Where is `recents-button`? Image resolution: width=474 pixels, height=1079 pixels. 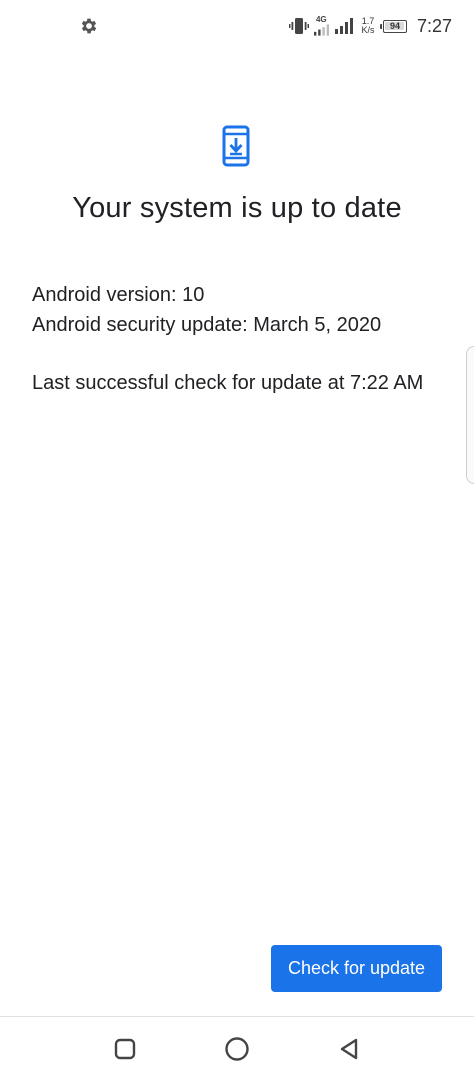
recents-button is located at coordinates (125, 1049).